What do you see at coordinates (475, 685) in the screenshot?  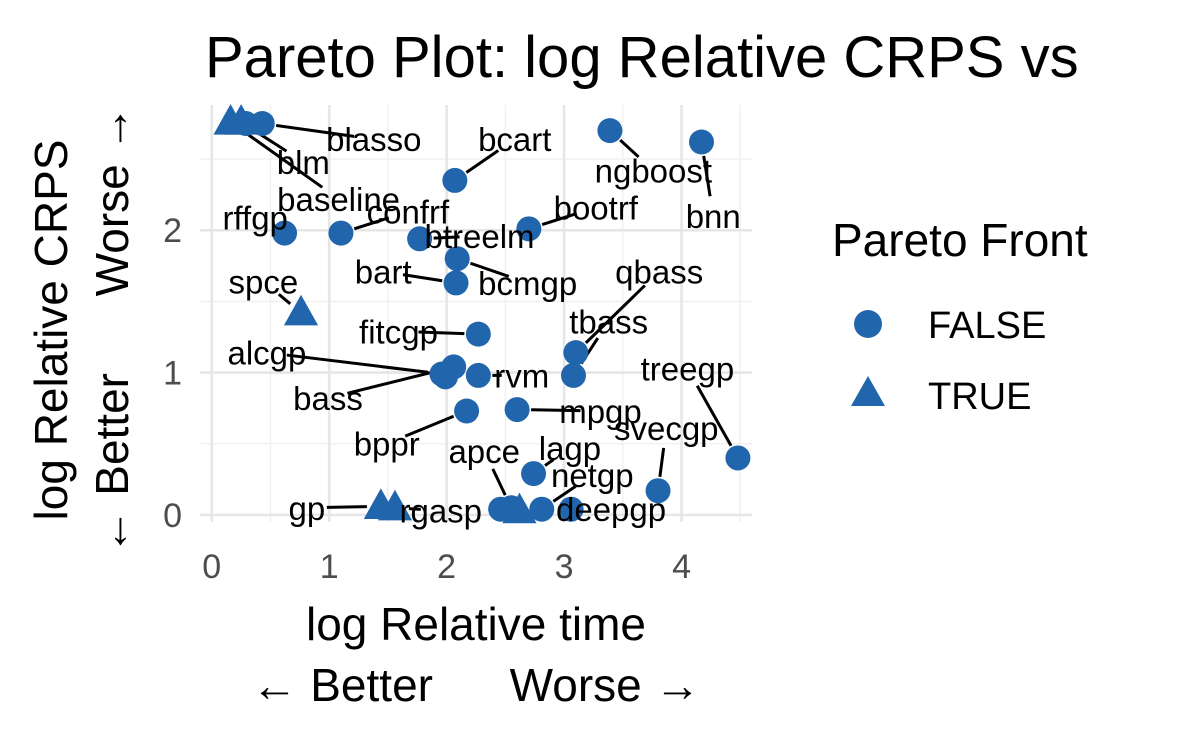 I see `x-axis-direction: ← Better Worse →` at bounding box center [475, 685].